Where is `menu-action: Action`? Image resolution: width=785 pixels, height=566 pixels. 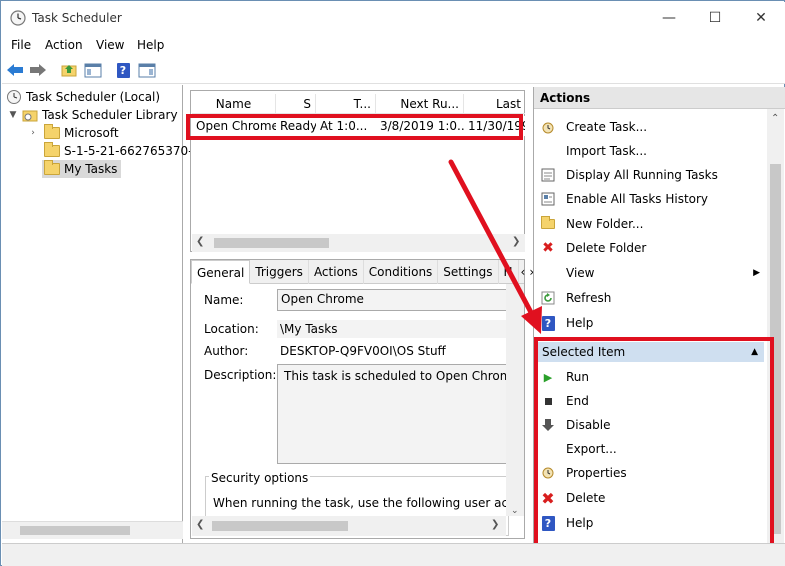
menu-action: Action is located at coordinates (64, 45).